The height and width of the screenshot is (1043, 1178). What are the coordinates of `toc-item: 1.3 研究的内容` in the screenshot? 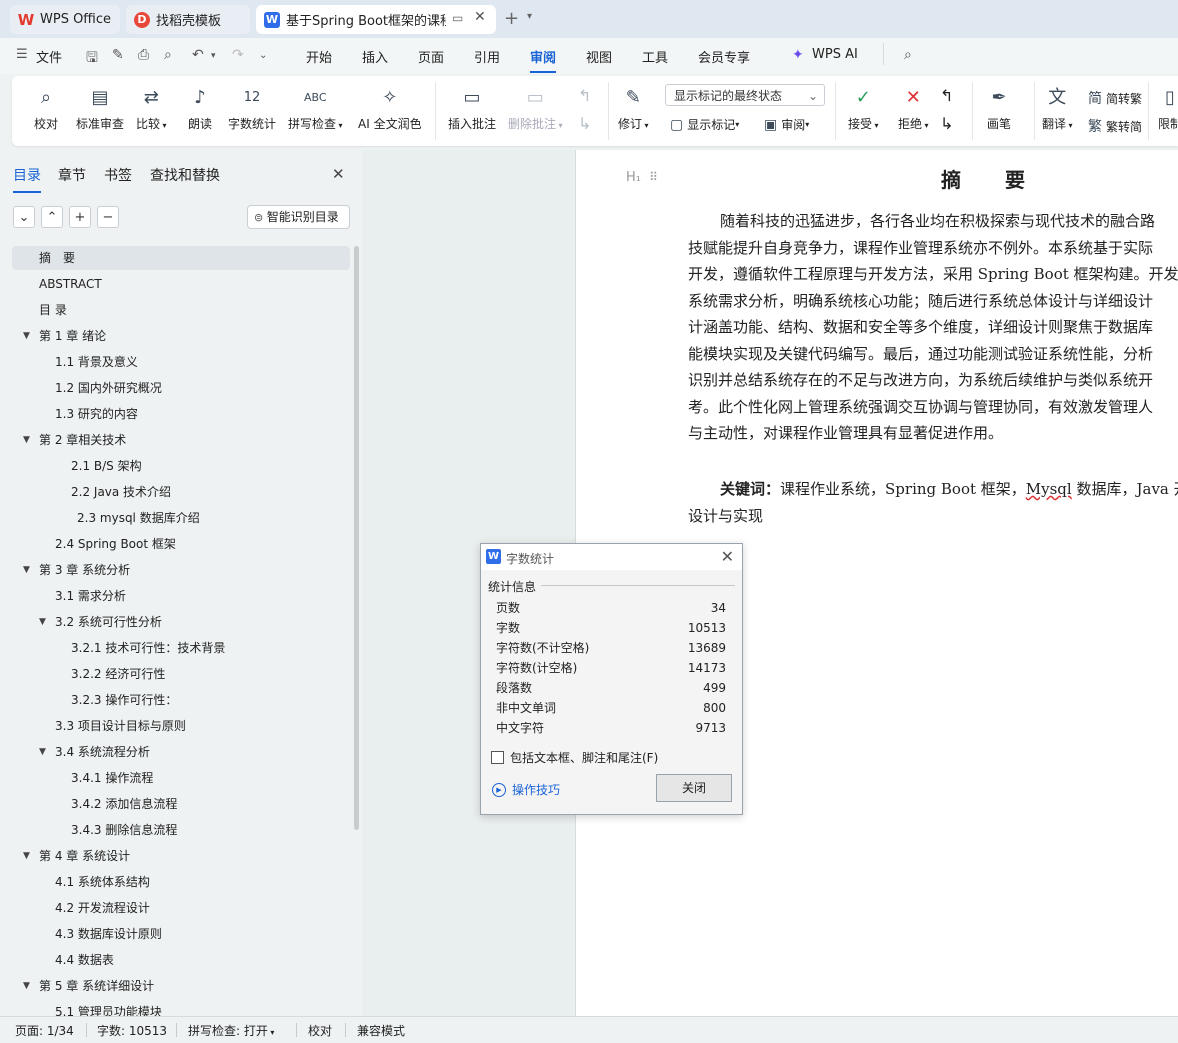 It's located at (181, 414).